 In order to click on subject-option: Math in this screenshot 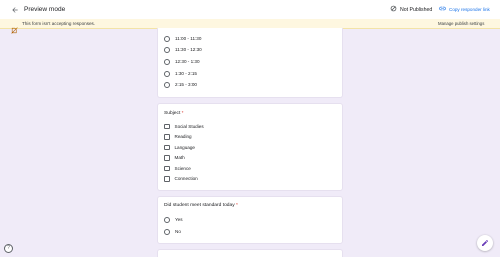, I will do `click(174, 158)`.